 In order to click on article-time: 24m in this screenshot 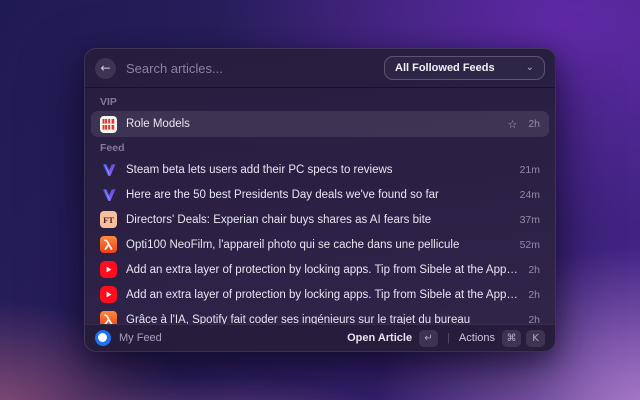, I will do `click(529, 194)`.